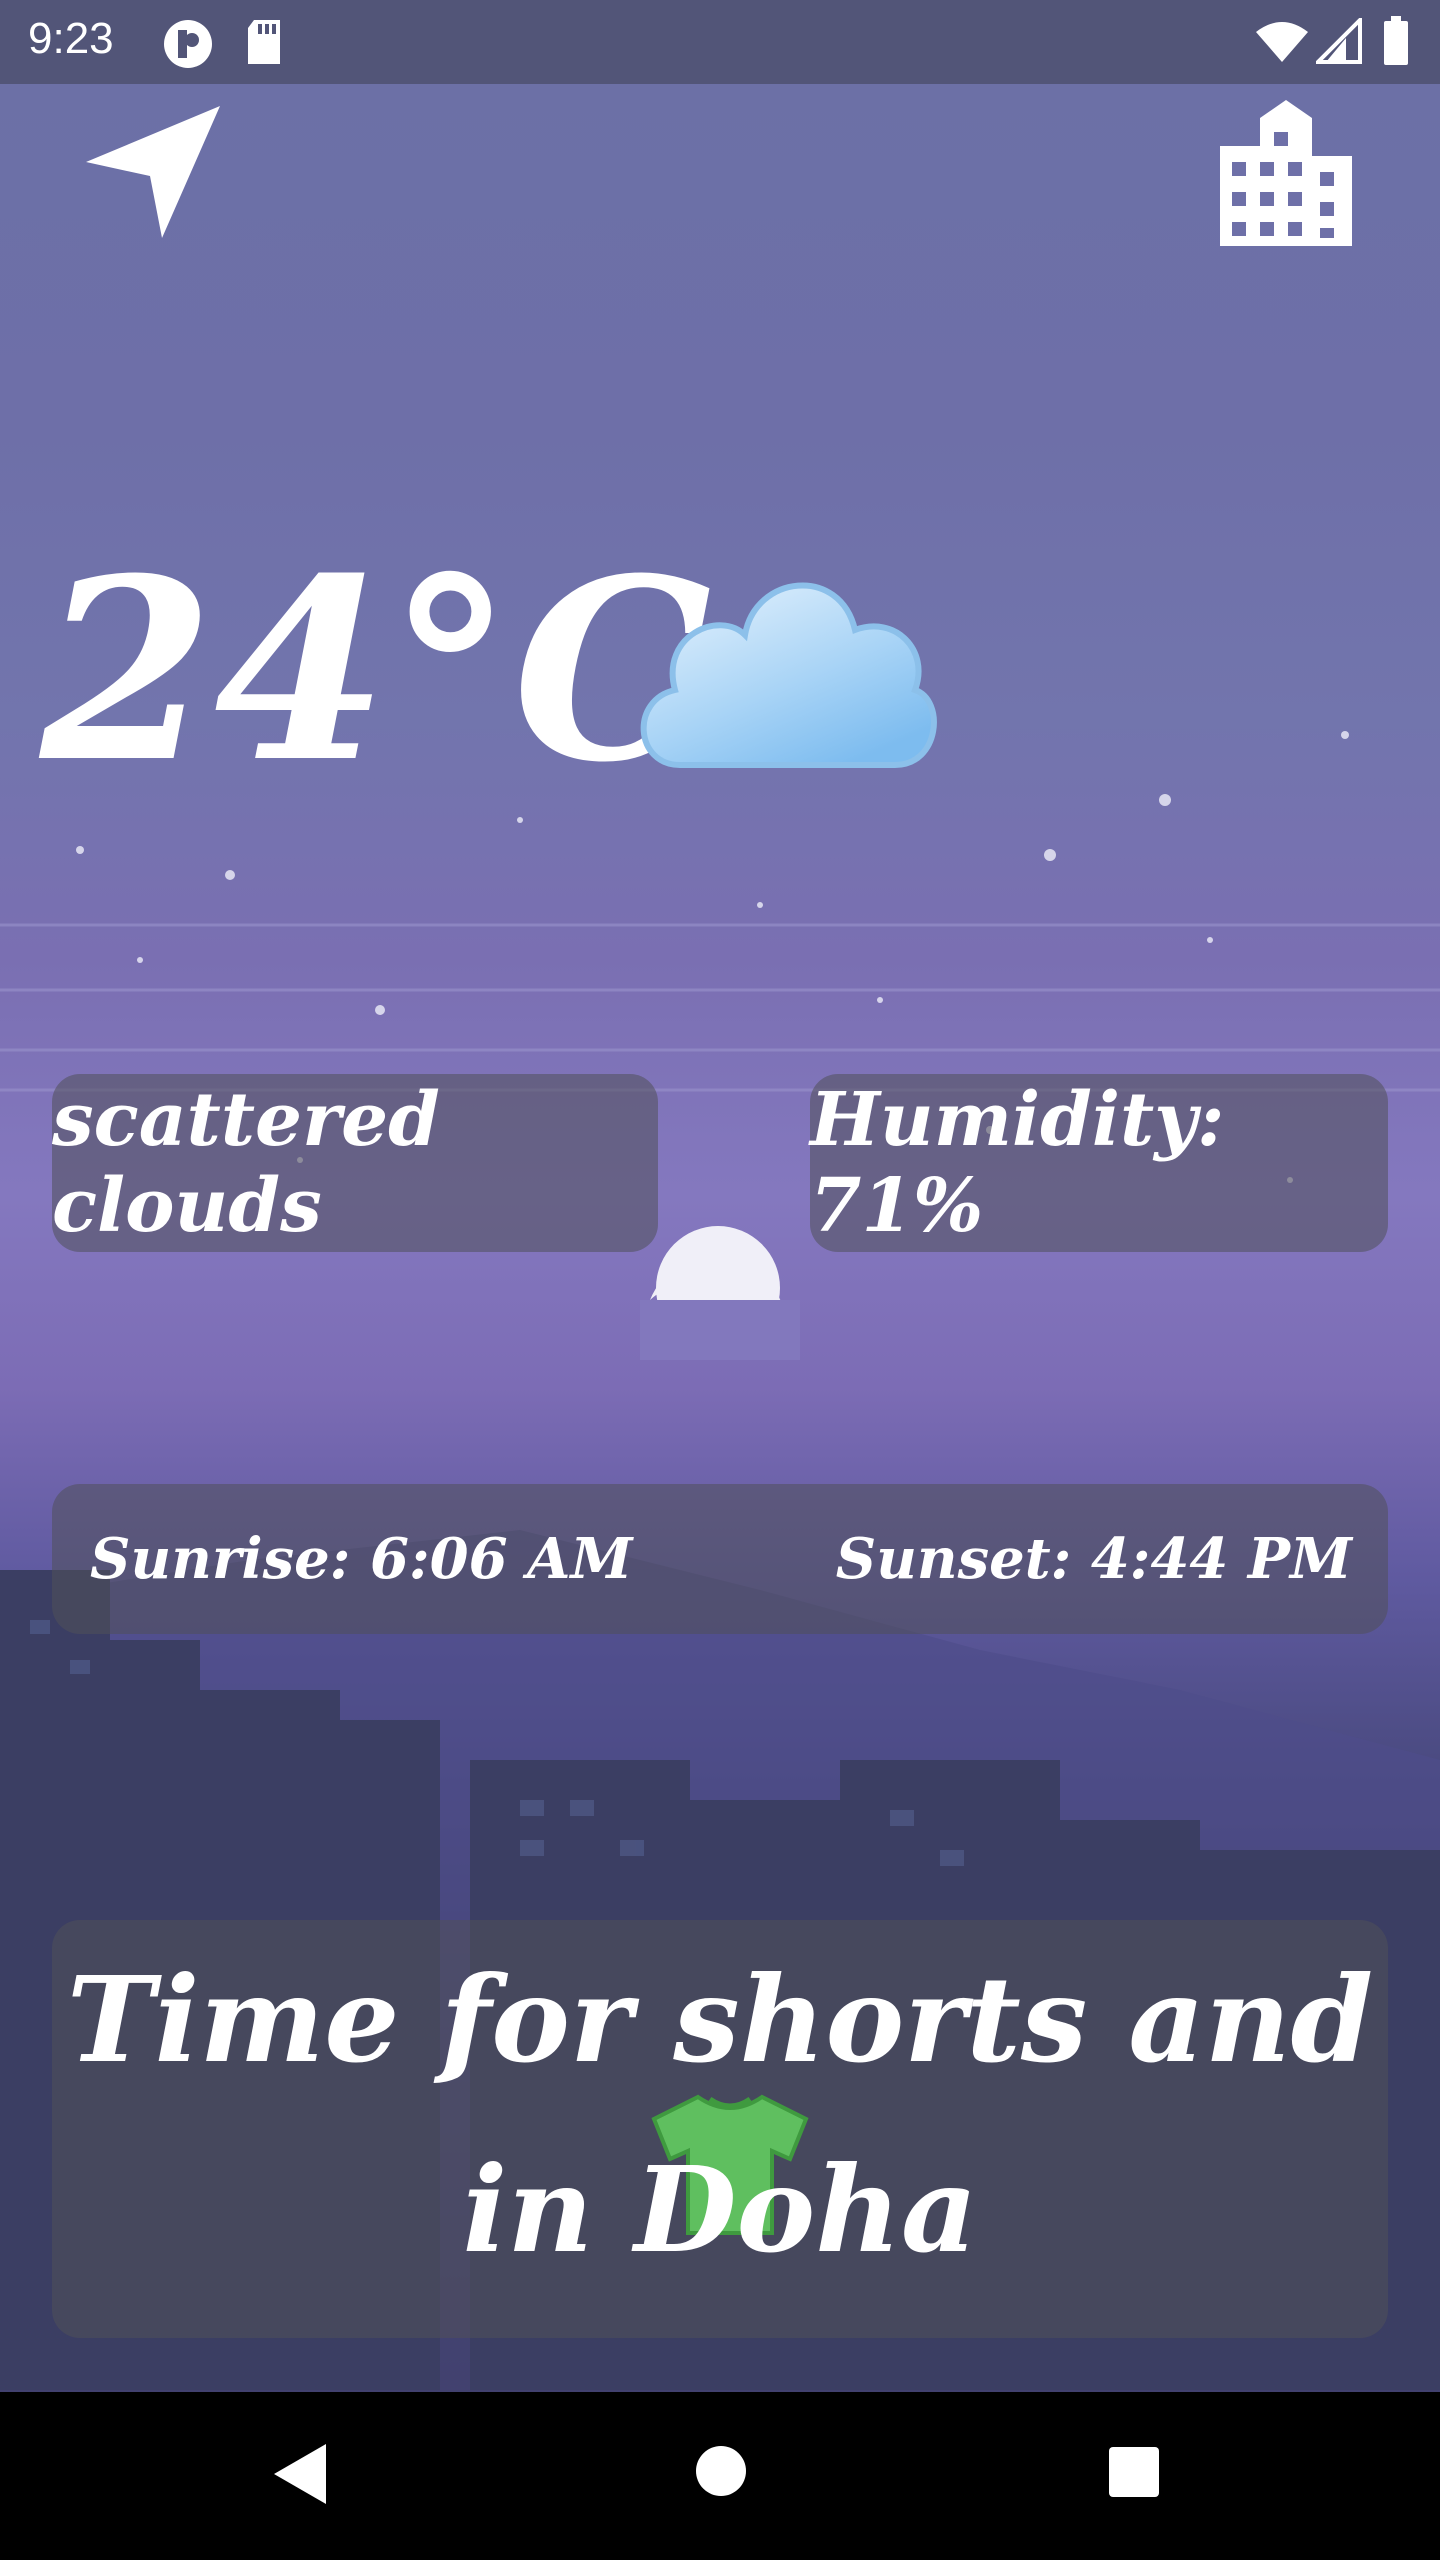 This screenshot has width=1440, height=2560. Describe the element at coordinates (264, 42) in the screenshot. I see `sd-card-icon` at that location.